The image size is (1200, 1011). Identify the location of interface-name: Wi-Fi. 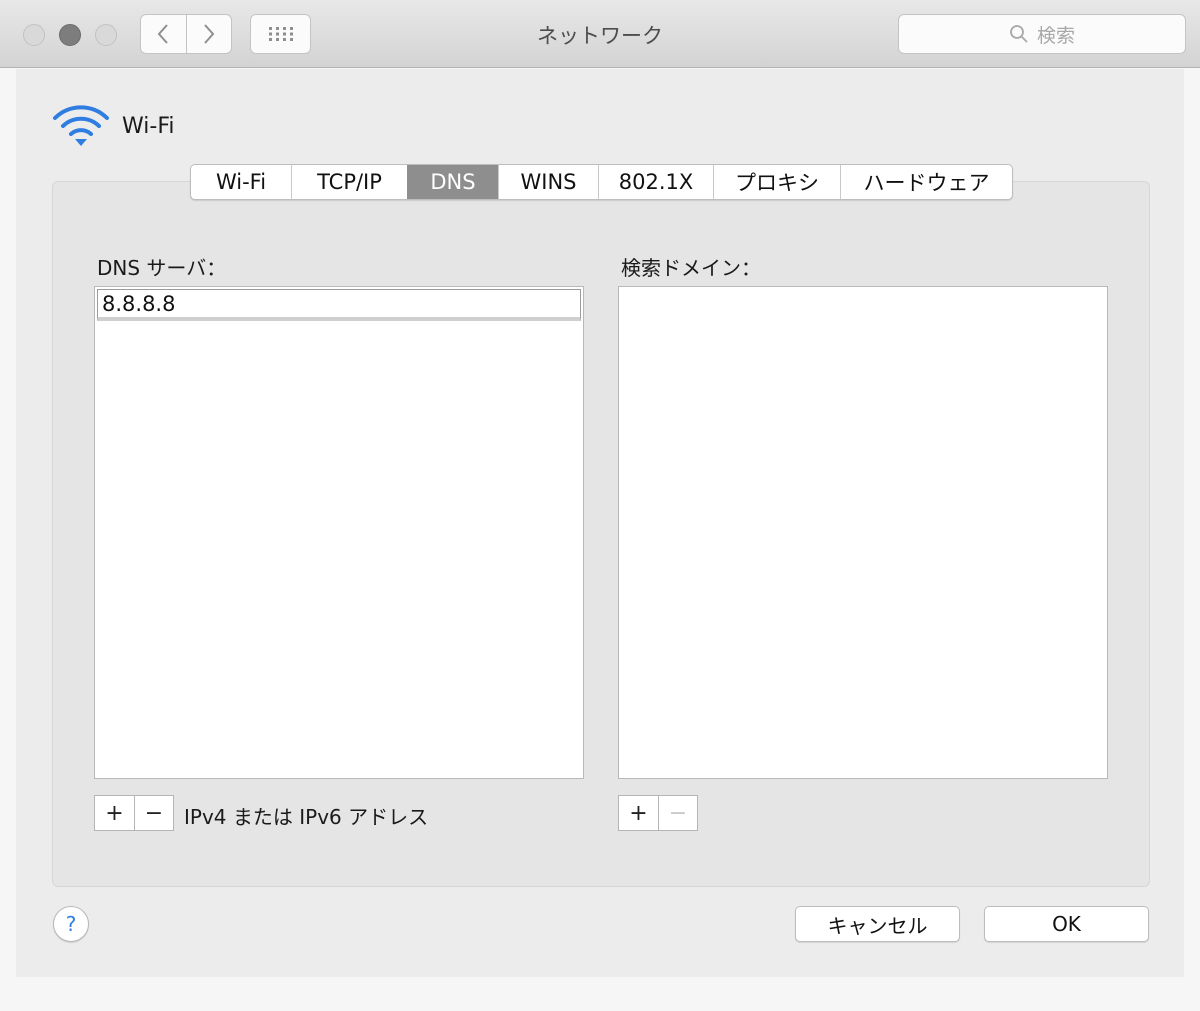
(148, 126).